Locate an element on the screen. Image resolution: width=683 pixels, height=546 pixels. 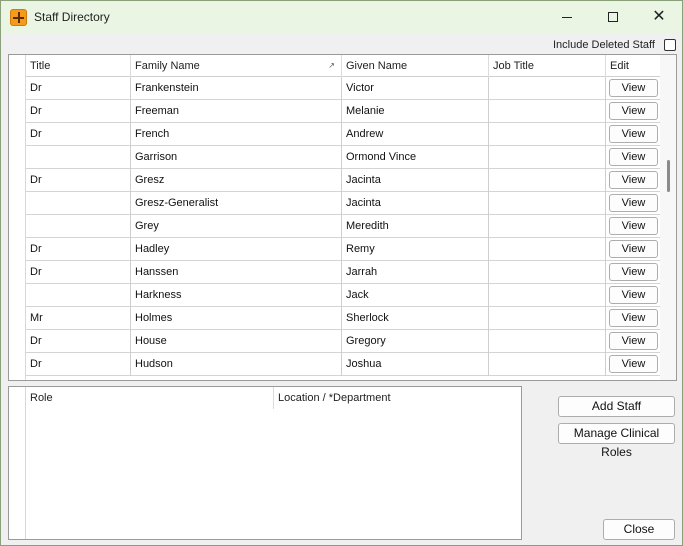
table-row: Dr Hudson Joshua View is located at coordinates (343, 364).